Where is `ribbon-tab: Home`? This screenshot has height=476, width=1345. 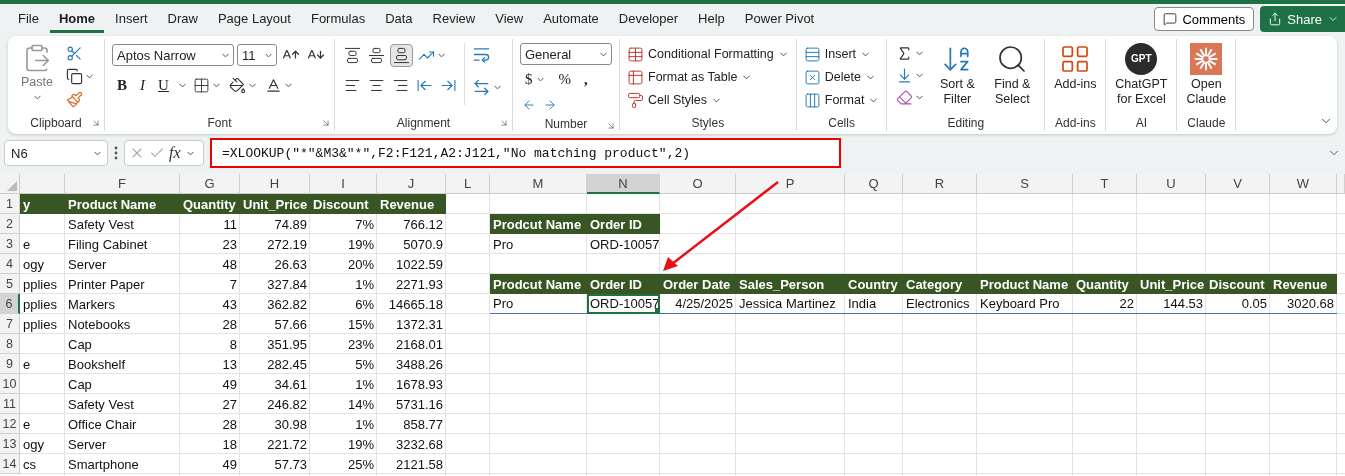 ribbon-tab: Home is located at coordinates (77, 19).